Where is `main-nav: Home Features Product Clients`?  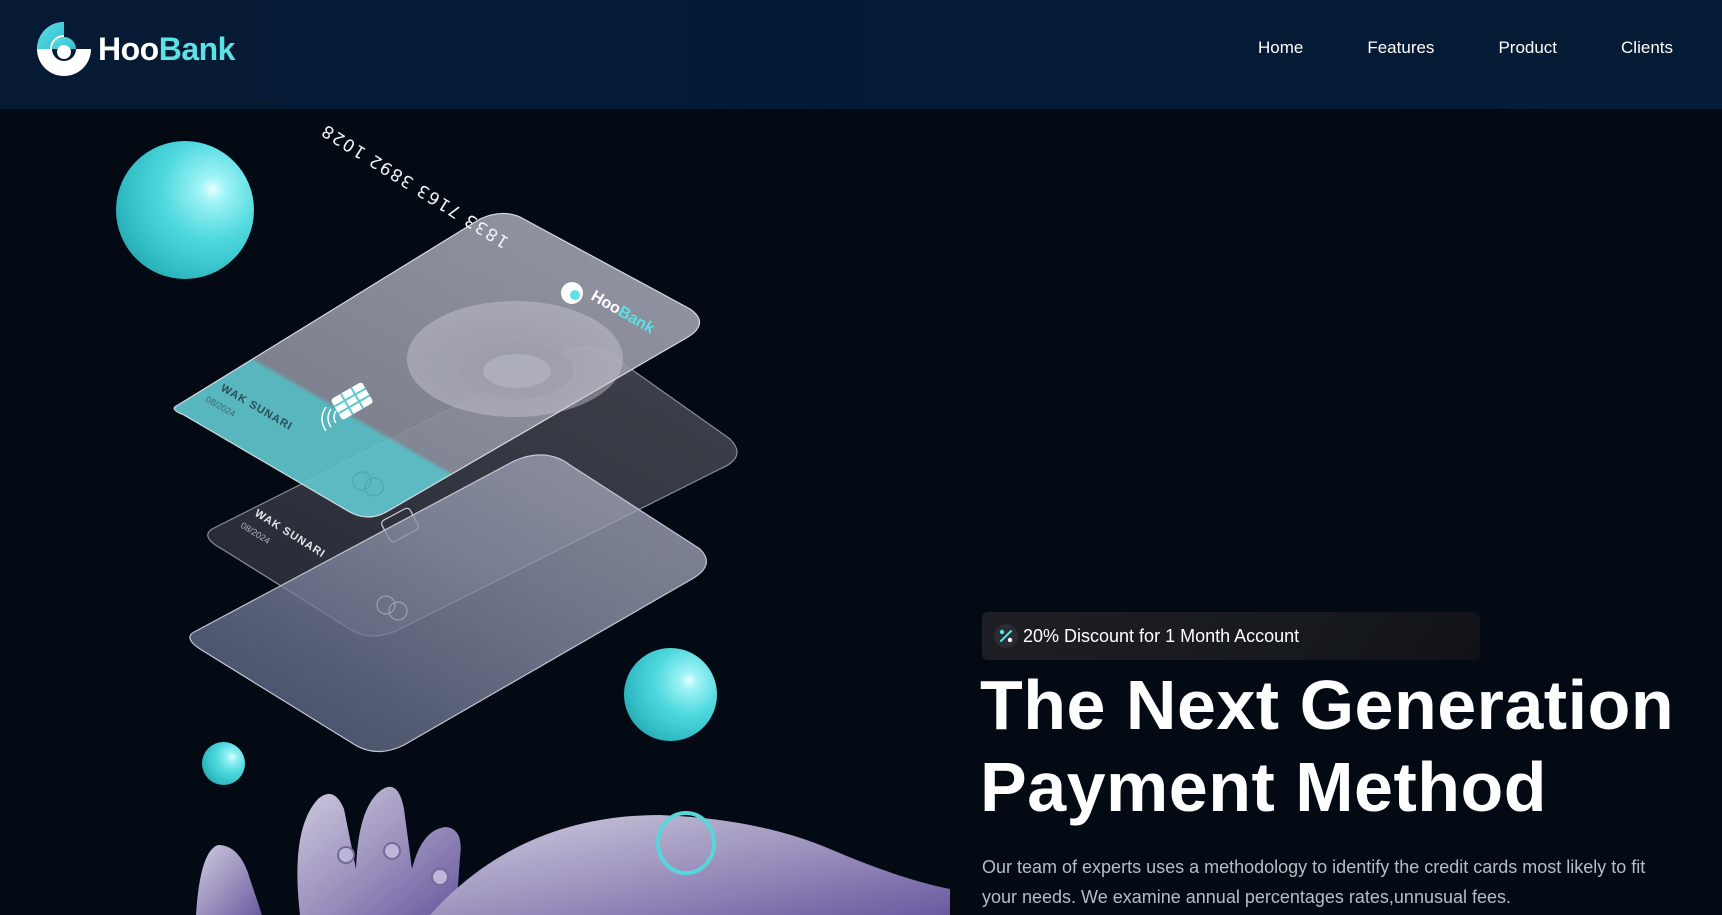
main-nav: Home Features Product Clients is located at coordinates (1433, 48).